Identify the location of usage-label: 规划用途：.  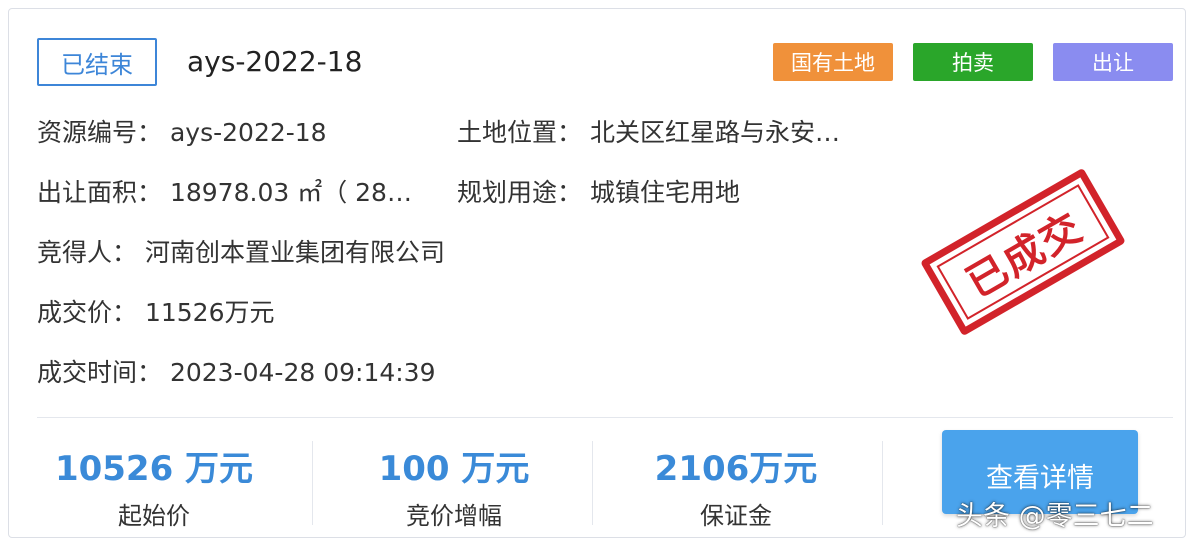
(520, 192).